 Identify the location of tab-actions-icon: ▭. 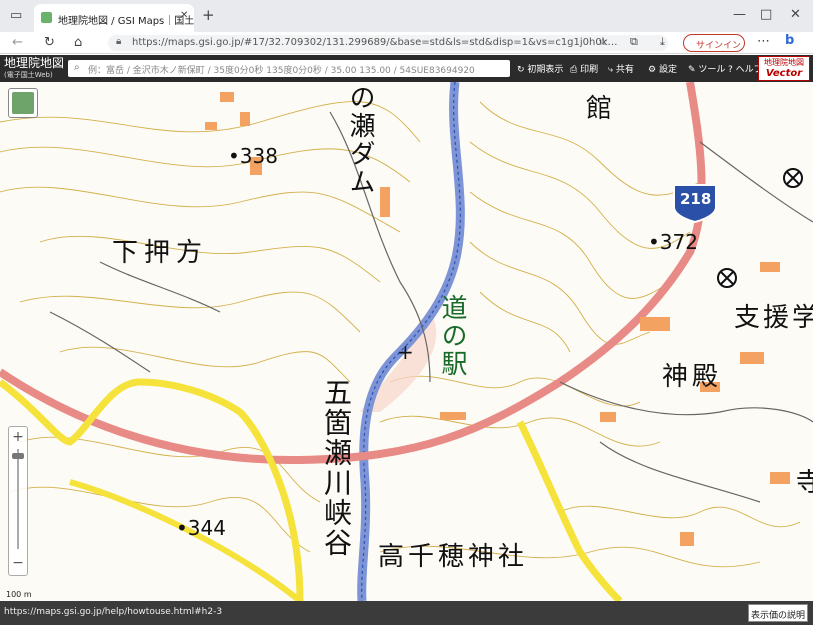
(16, 15).